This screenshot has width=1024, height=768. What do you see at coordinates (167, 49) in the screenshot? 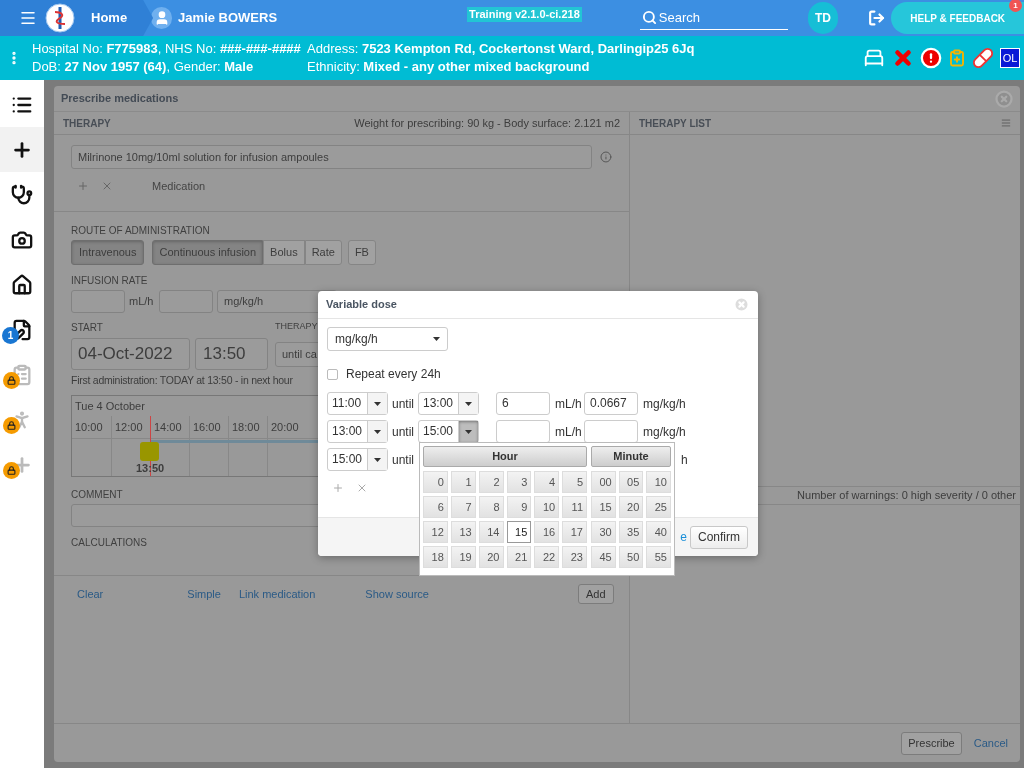
I see `patient-detail: Hospital No: F775983, NHS No: ###-###-####` at bounding box center [167, 49].